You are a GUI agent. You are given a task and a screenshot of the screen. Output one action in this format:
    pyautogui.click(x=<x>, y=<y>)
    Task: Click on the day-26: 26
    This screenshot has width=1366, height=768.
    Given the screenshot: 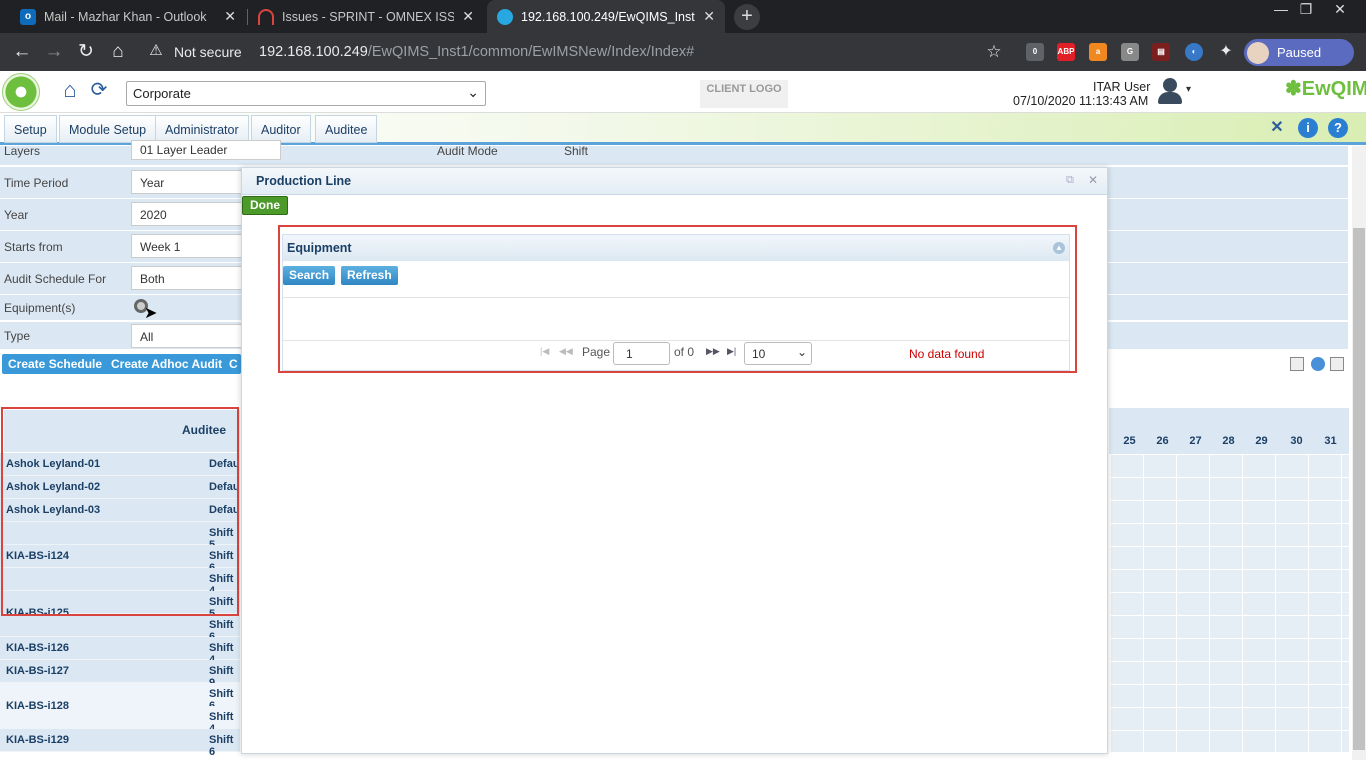 What is the action you would take?
    pyautogui.click(x=1162, y=441)
    